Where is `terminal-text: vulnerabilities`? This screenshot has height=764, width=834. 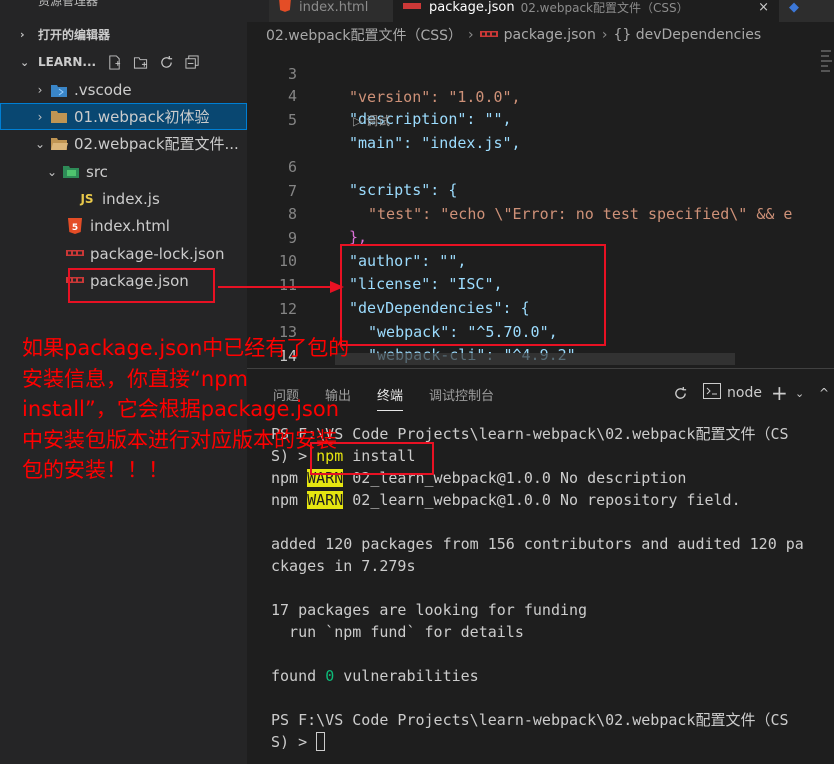 terminal-text: vulnerabilities is located at coordinates (406, 676).